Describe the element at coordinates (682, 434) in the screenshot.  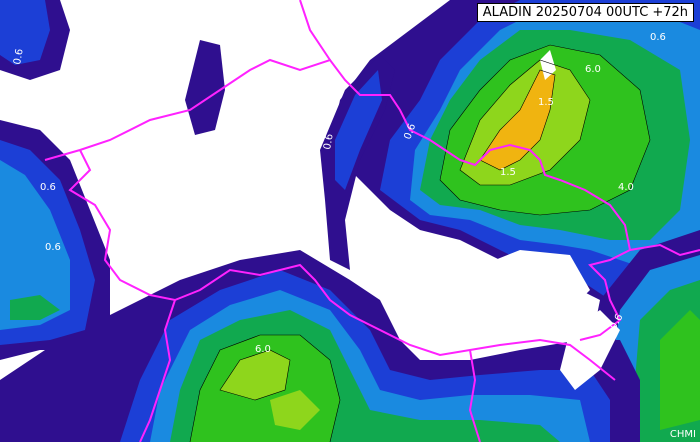
I see `watermark-text: CHMI` at that location.